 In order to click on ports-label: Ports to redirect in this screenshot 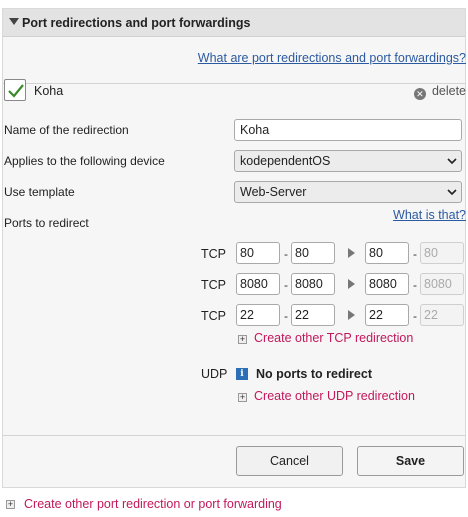, I will do `click(46, 223)`.